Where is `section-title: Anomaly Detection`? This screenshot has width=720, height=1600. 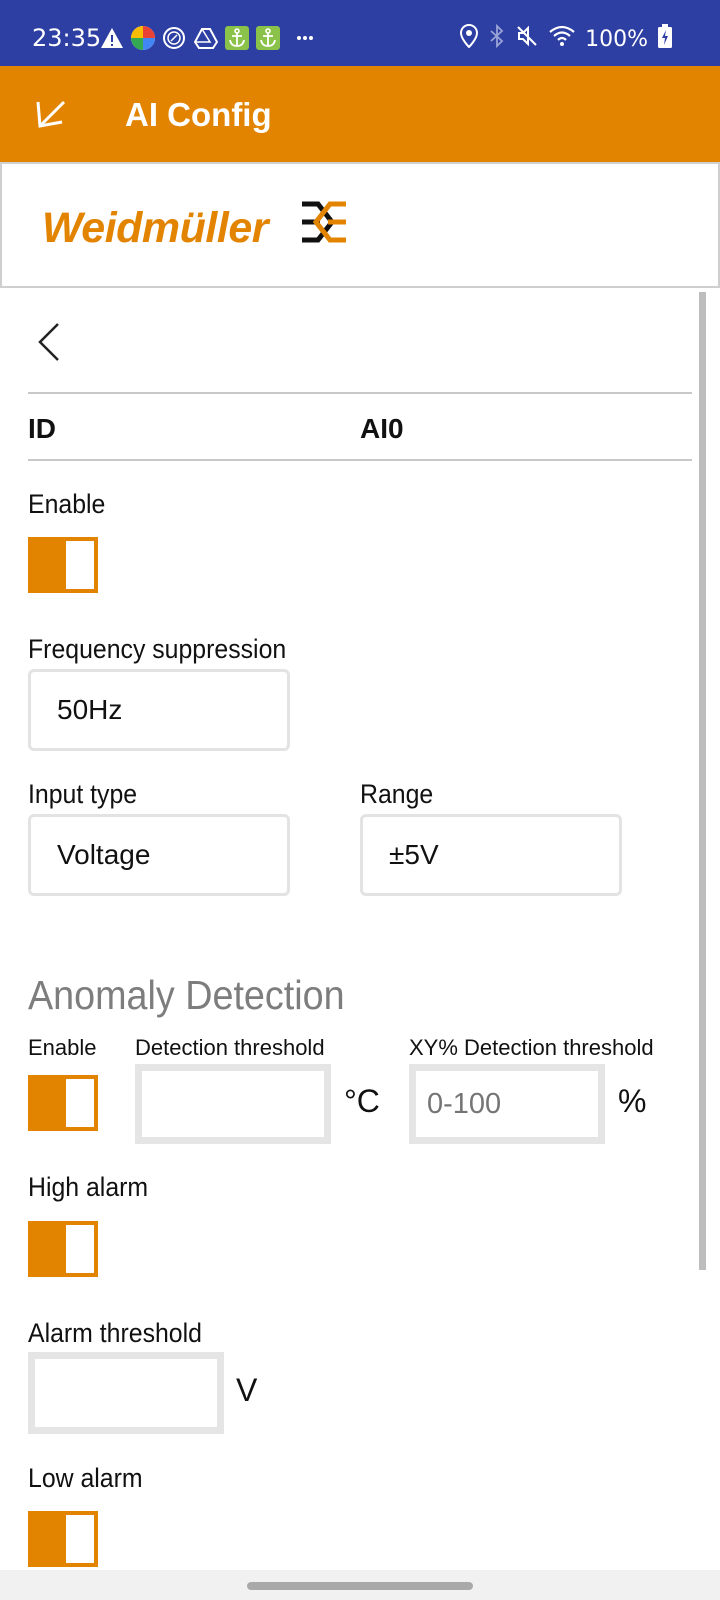
section-title: Anomaly Detection is located at coordinates (186, 995).